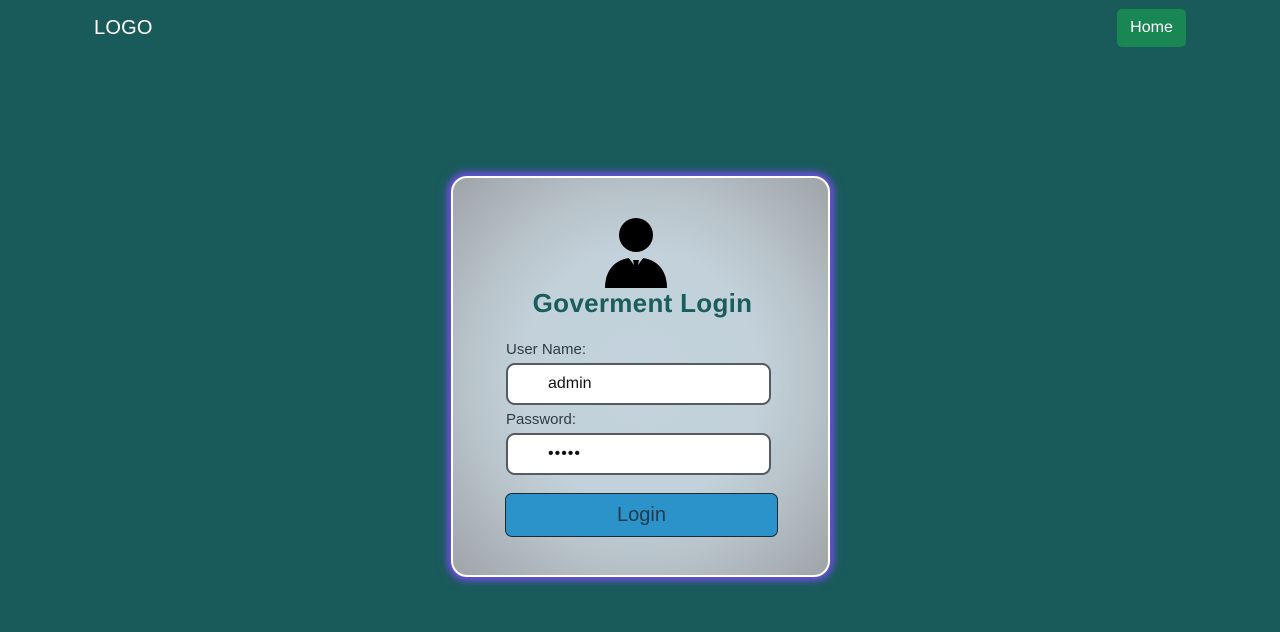 The image size is (1280, 632). I want to click on login-title: Goverment Login, so click(642, 303).